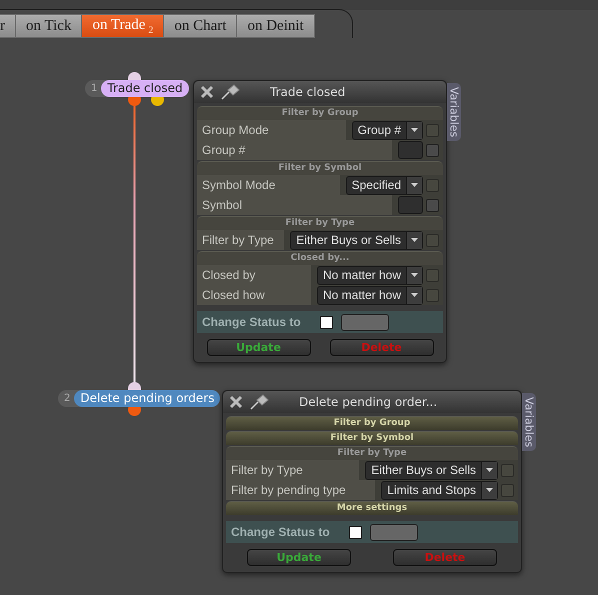 This screenshot has height=595, width=598. What do you see at coordinates (147, 398) in the screenshot?
I see `node-label: Delete pending orders` at bounding box center [147, 398].